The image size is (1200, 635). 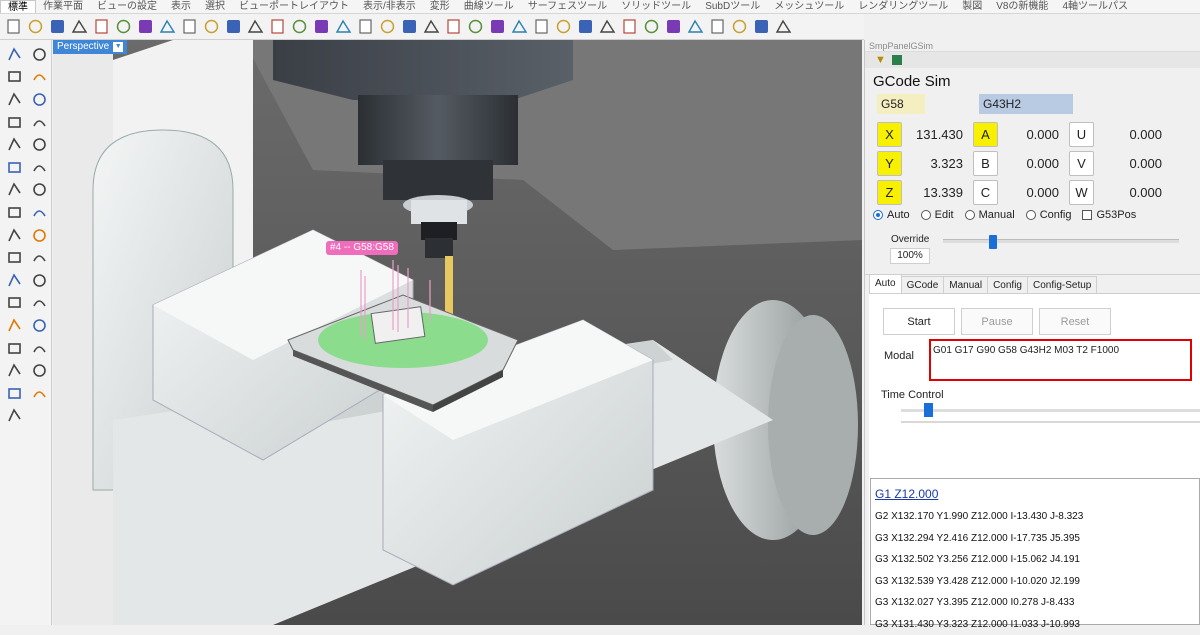 What do you see at coordinates (14, 77) in the screenshot?
I see `polyline-icon` at bounding box center [14, 77].